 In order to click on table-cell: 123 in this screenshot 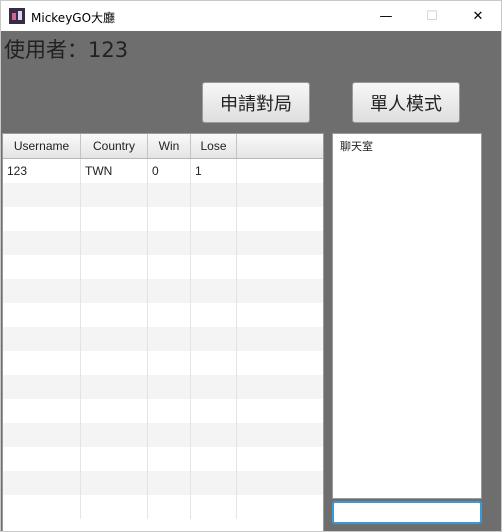, I will do `click(42, 171)`.